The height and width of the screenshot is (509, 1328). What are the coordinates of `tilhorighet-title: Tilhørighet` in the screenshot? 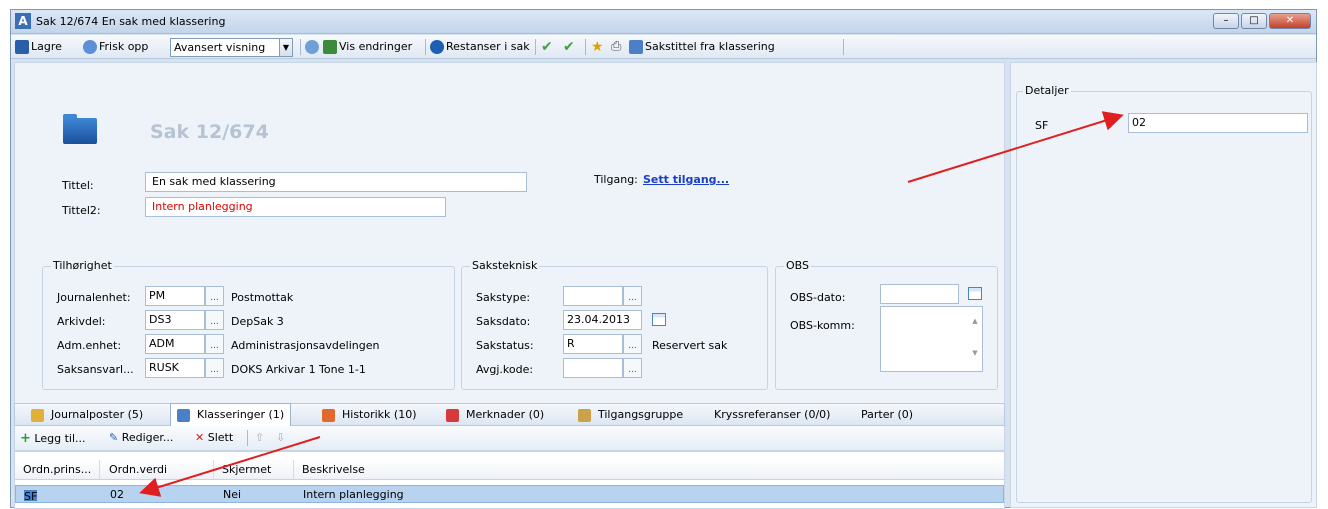 It's located at (82, 265).